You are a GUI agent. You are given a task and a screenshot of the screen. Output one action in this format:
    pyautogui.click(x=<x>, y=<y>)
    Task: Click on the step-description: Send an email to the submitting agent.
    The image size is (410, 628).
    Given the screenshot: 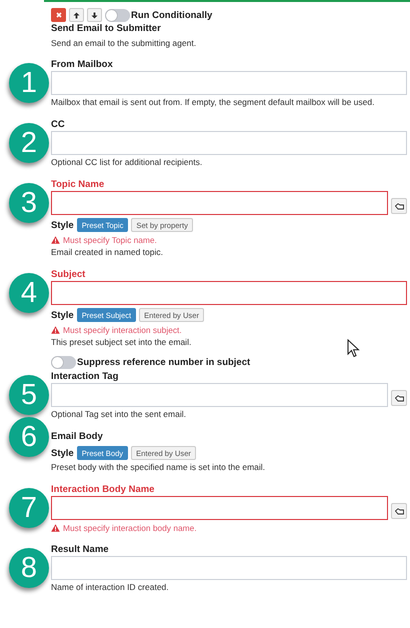 What is the action you would take?
    pyautogui.click(x=124, y=43)
    